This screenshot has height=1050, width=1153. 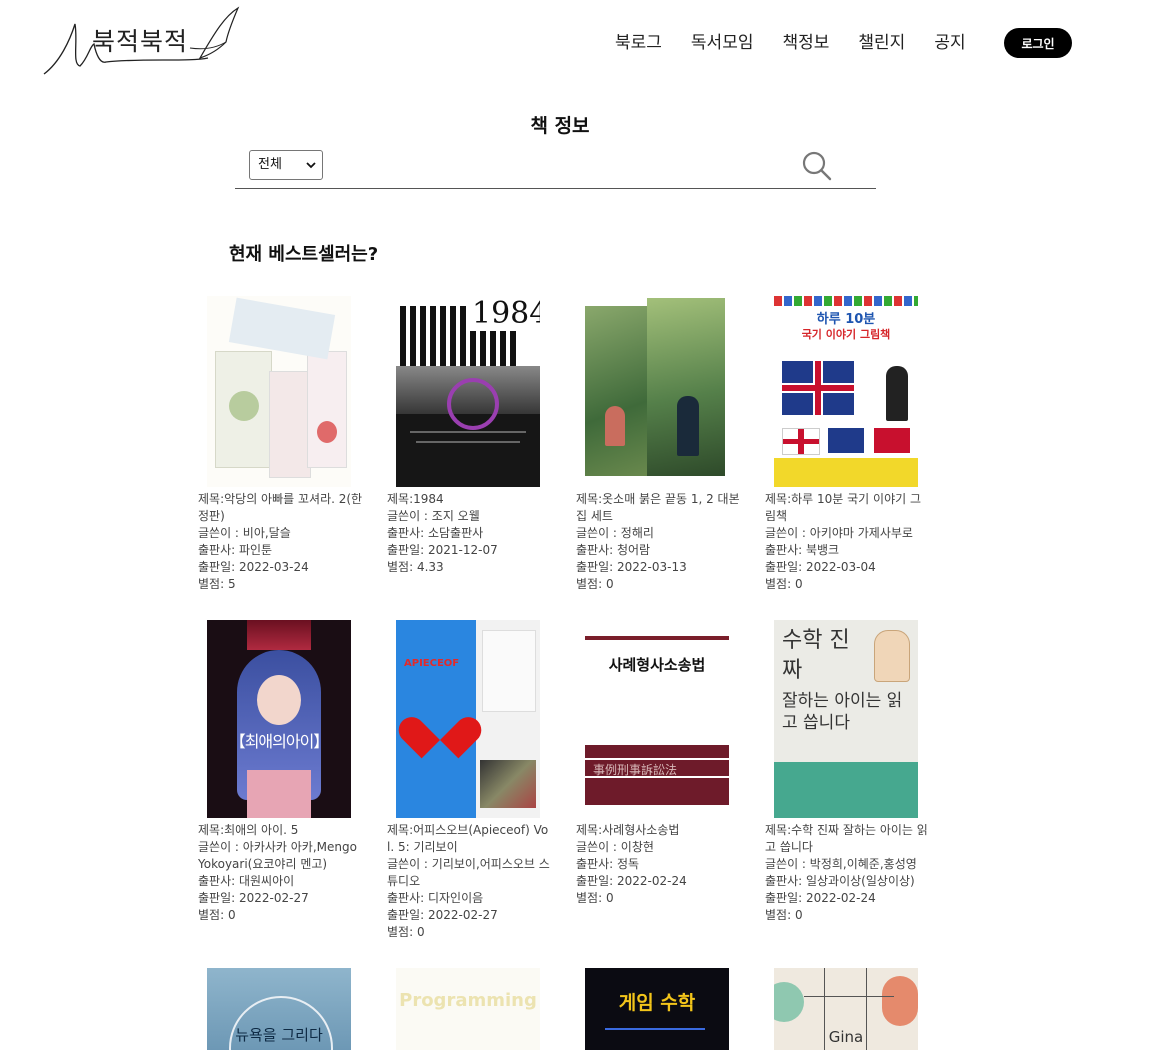 What do you see at coordinates (842, 712) in the screenshot?
I see `cover-subtitle: 잘하는 아이는 읽고 씁니다` at bounding box center [842, 712].